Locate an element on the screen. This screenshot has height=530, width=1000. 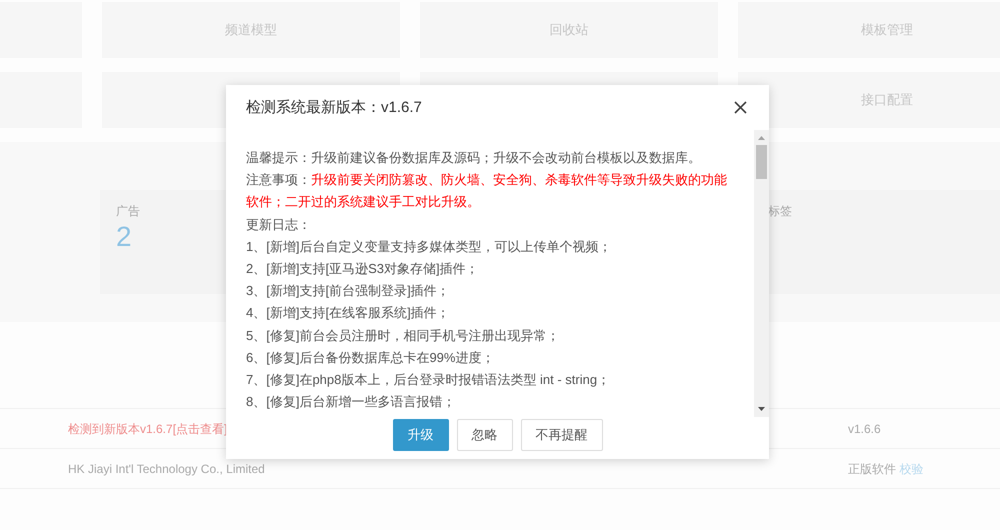
dialog-title: 检测系统最新版本：v1.6.7 is located at coordinates (334, 107).